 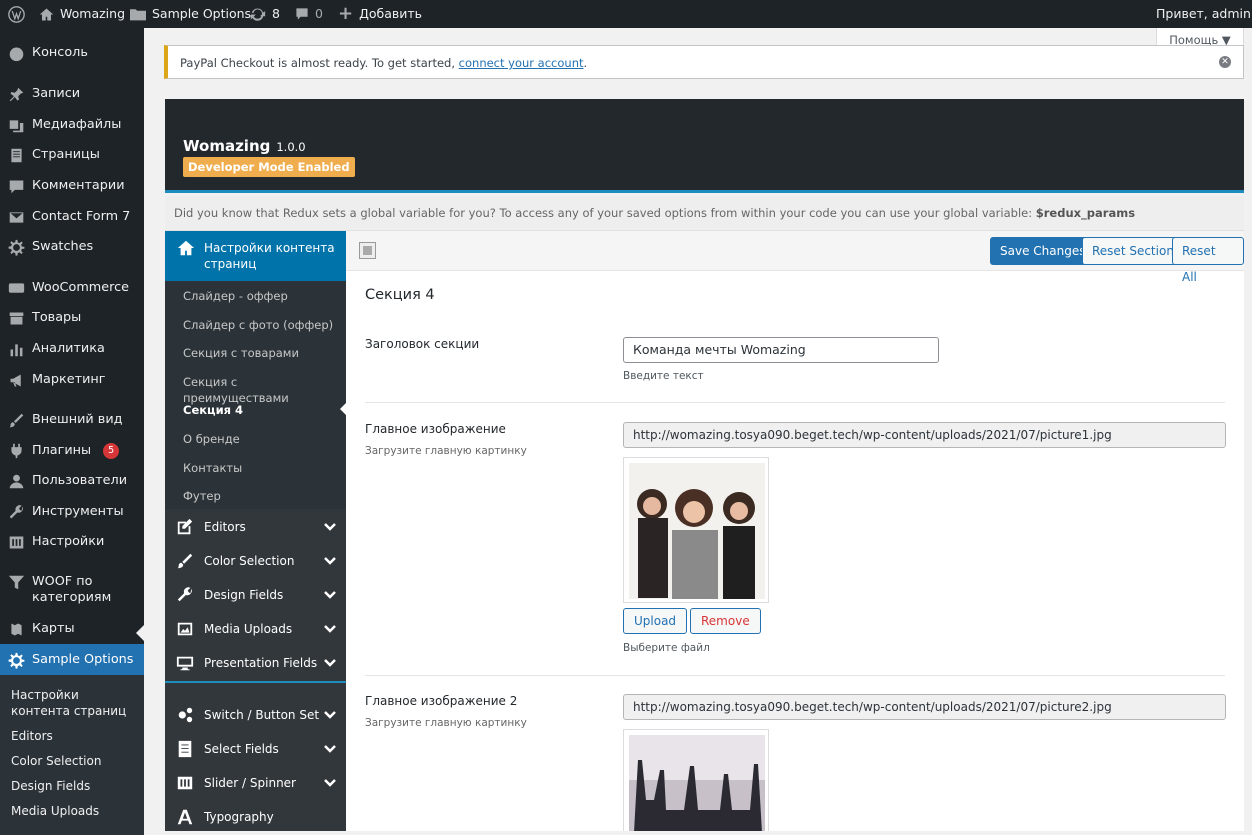 I want to click on wrench-icon, so click(x=184, y=594).